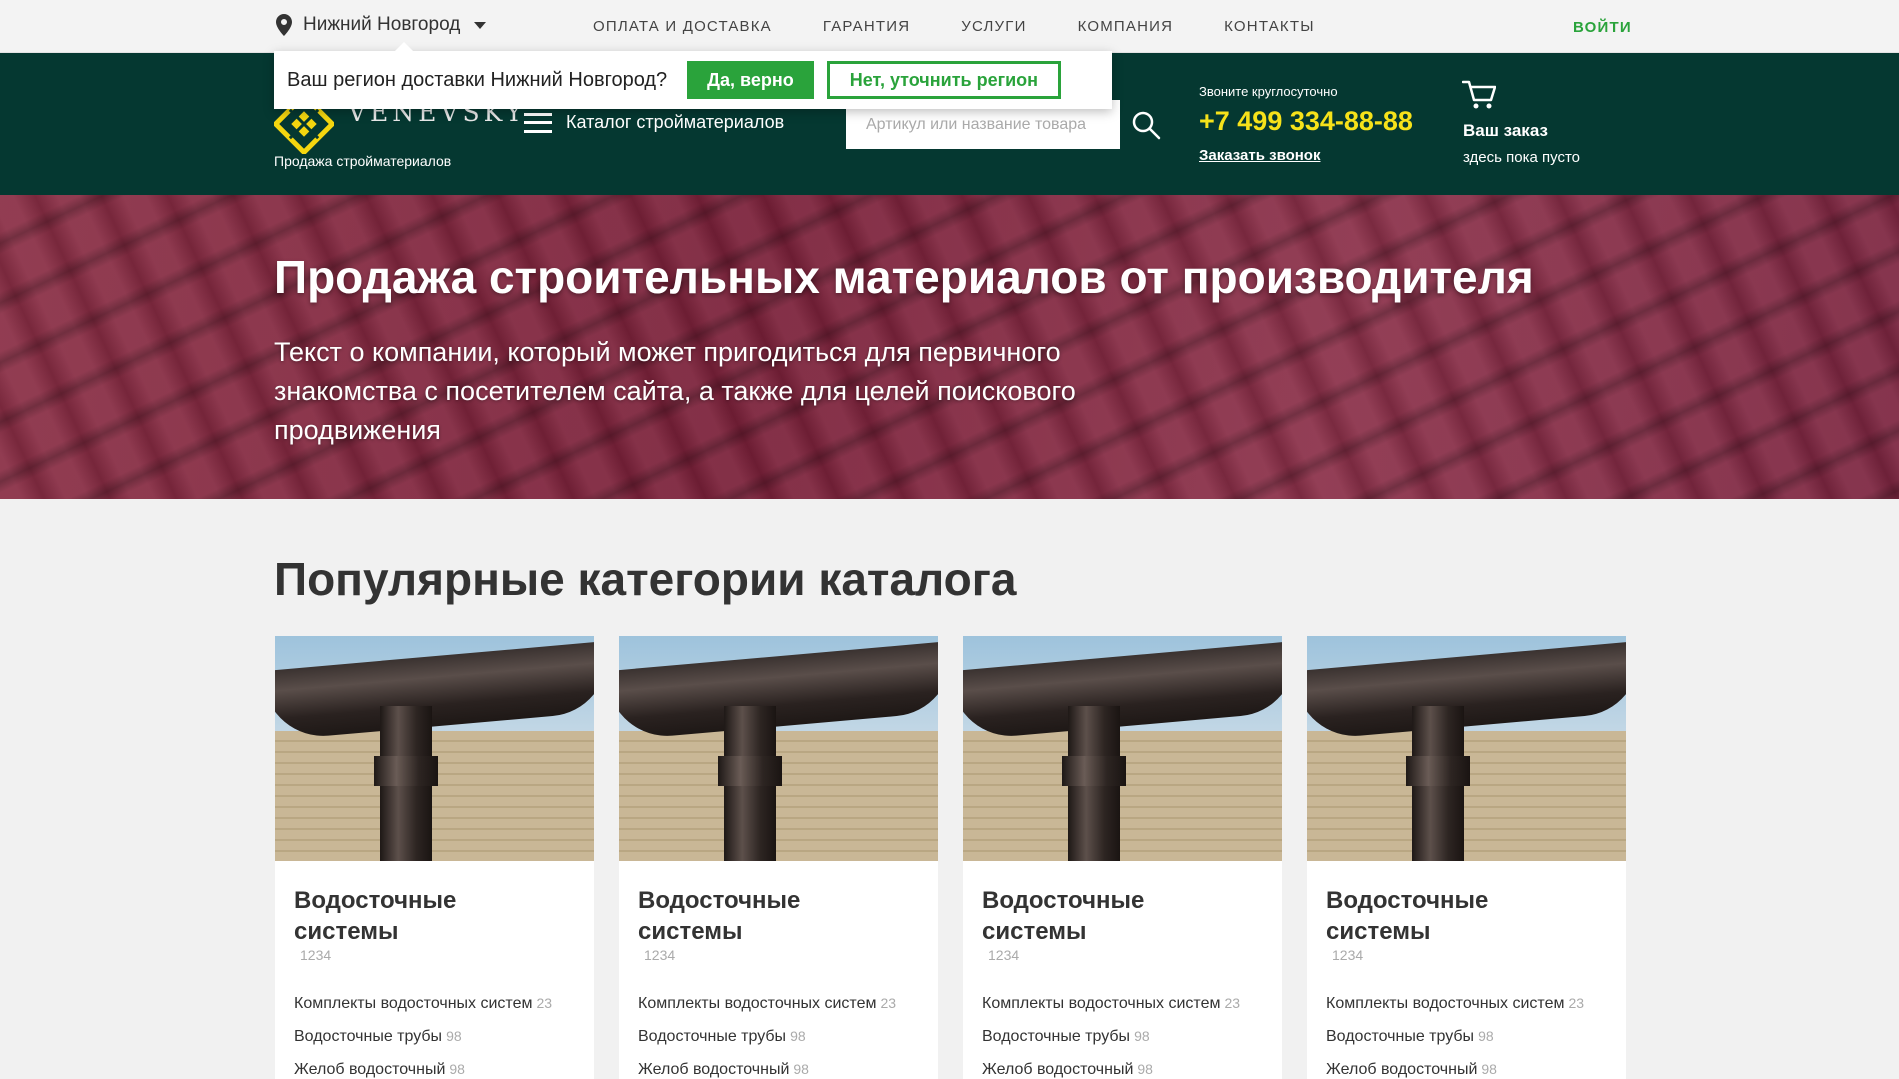 The width and height of the screenshot is (1899, 1079). Describe the element at coordinates (866, 26) in the screenshot. I see `nav-warranty: Гарантия` at that location.